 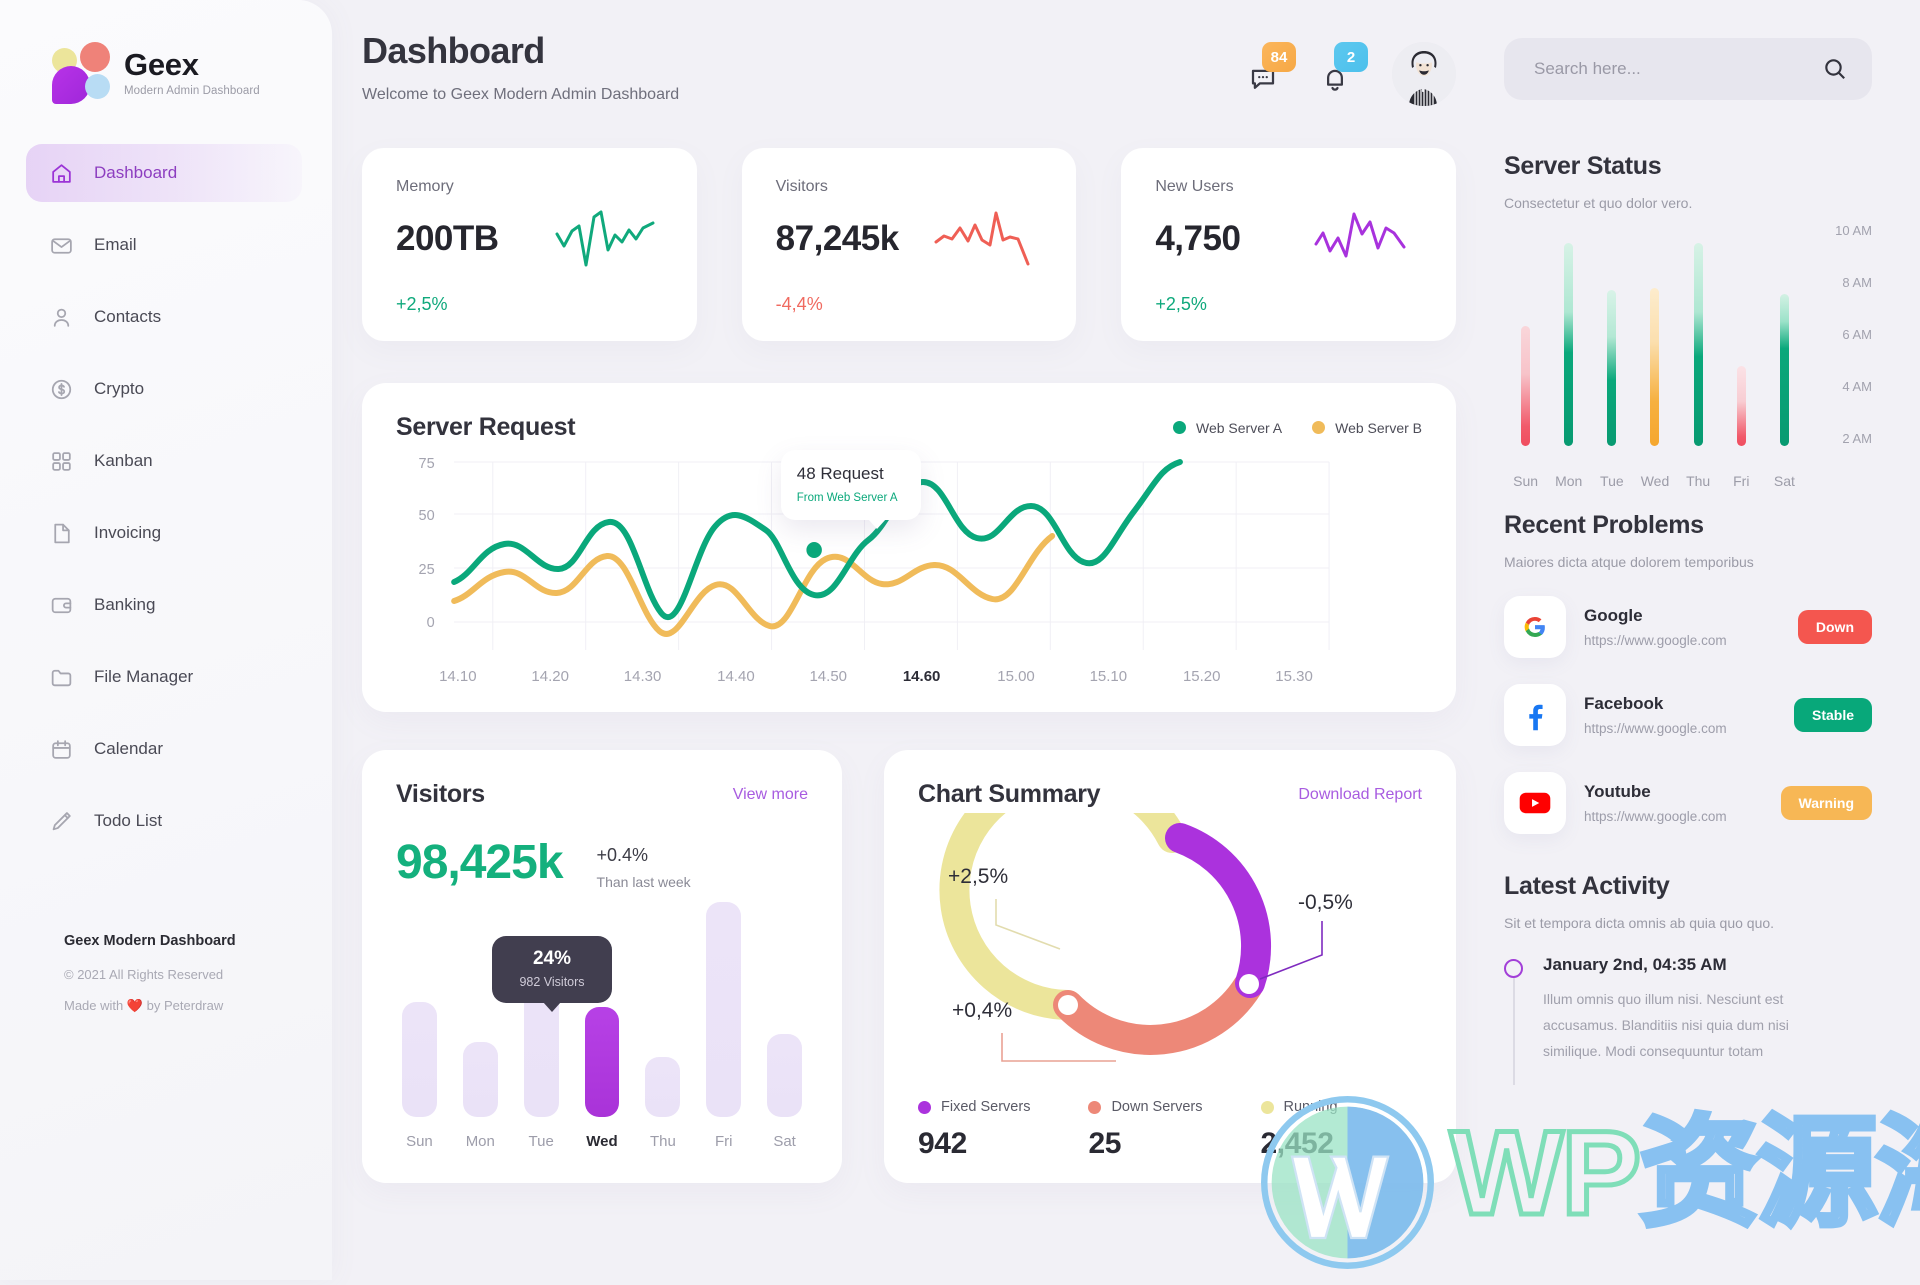 I want to click on activity-time: January 2nd, 04:35 AM, so click(x=1635, y=964).